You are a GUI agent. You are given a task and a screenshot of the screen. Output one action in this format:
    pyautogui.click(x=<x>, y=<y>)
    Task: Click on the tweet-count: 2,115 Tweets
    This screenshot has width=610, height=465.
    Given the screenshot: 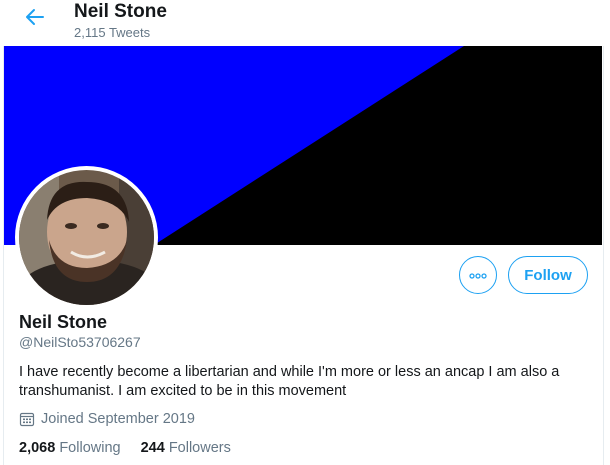 What is the action you would take?
    pyautogui.click(x=112, y=32)
    